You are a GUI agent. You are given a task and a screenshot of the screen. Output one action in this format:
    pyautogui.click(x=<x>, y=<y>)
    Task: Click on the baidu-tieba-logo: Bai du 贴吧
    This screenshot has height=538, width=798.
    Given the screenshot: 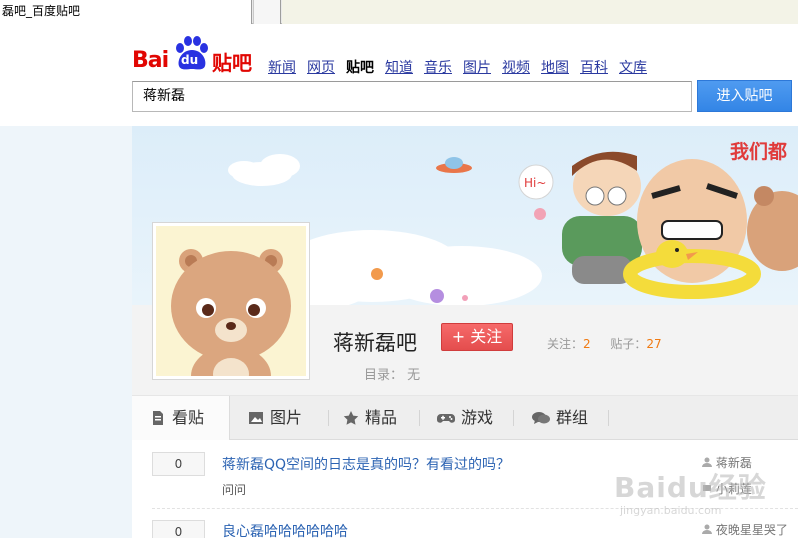 What is the action you would take?
    pyautogui.click(x=193, y=55)
    